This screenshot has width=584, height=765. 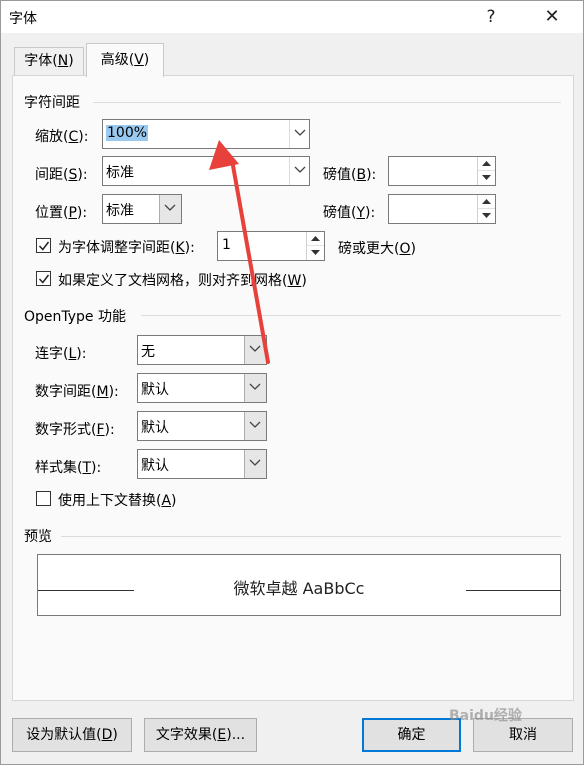 I want to click on preview-baseline-right, so click(x=513, y=590).